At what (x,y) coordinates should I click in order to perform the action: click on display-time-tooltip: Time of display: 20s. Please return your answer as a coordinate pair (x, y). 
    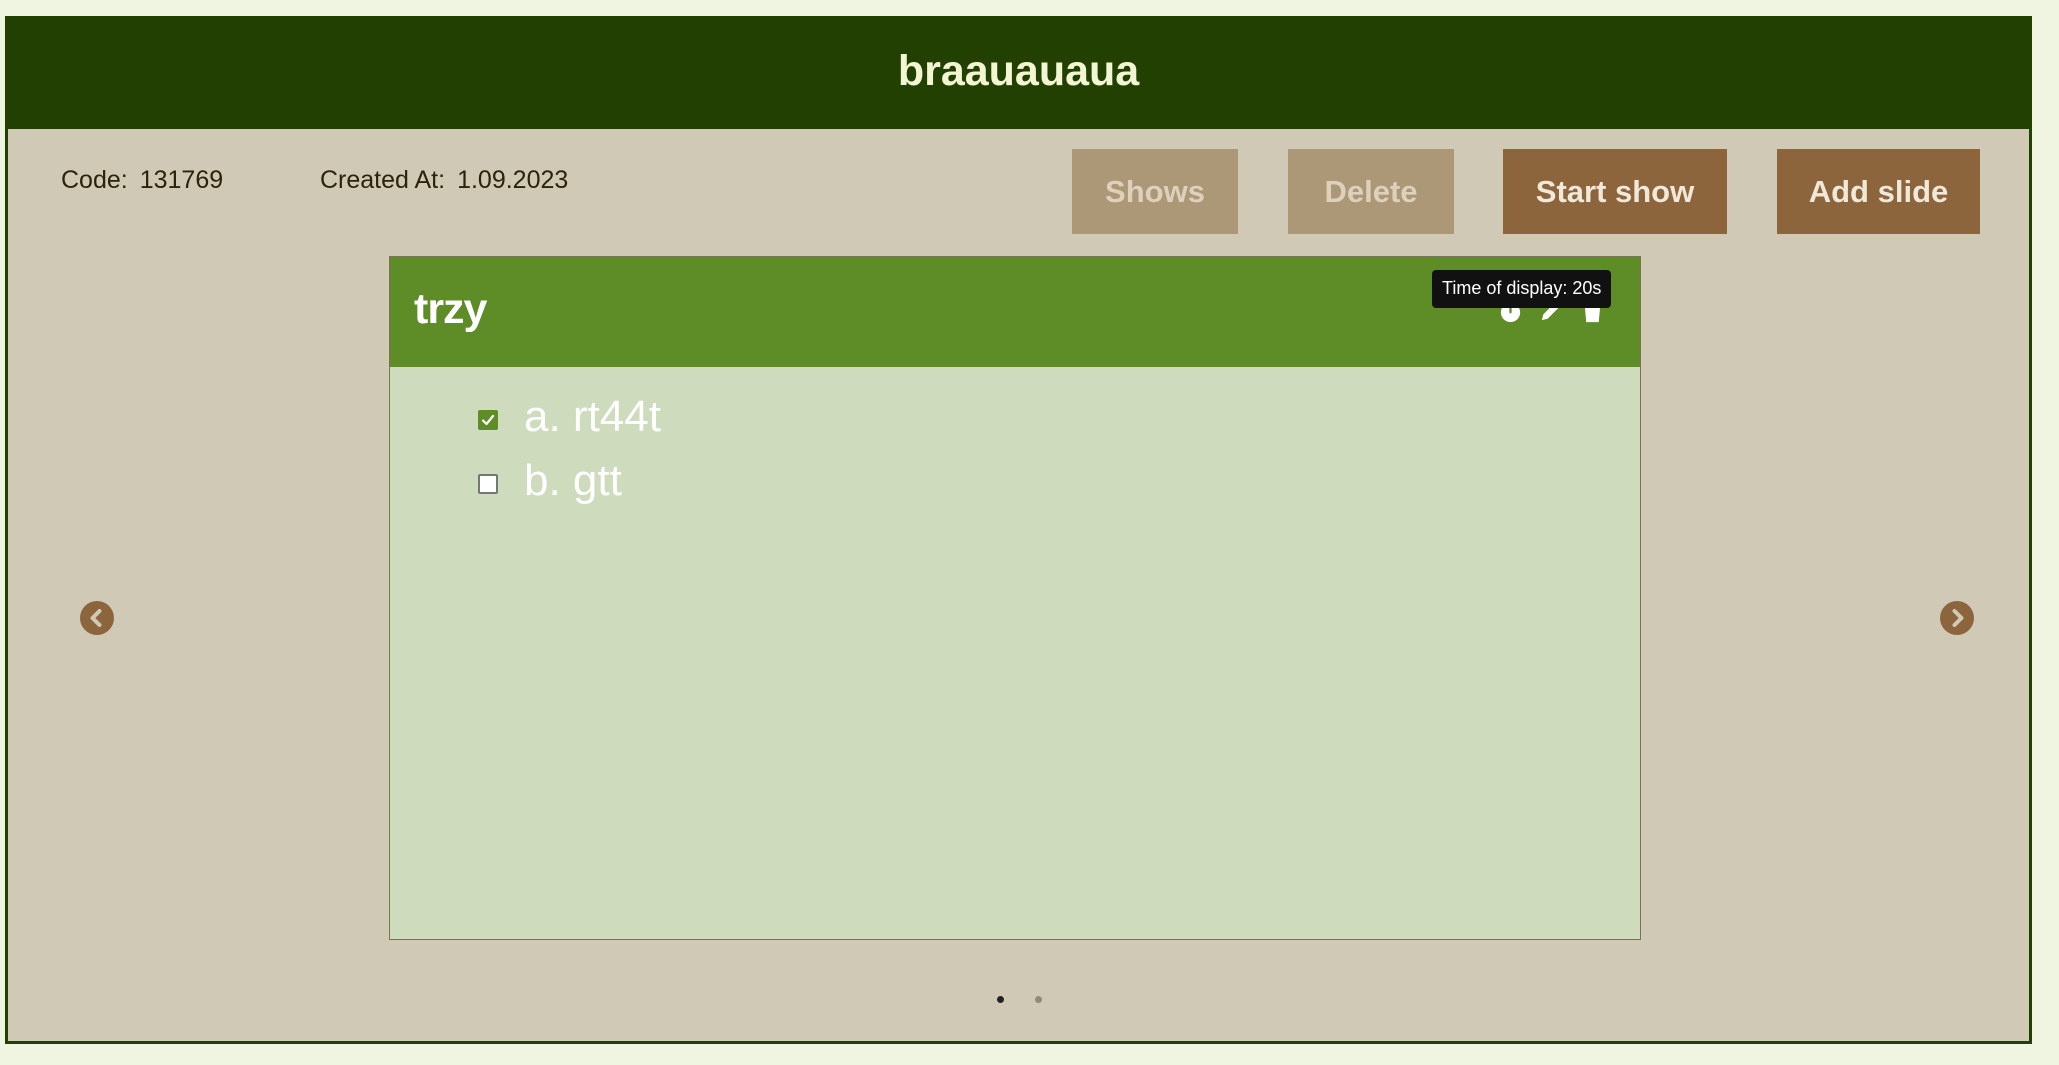
    Looking at the image, I should click on (1522, 289).